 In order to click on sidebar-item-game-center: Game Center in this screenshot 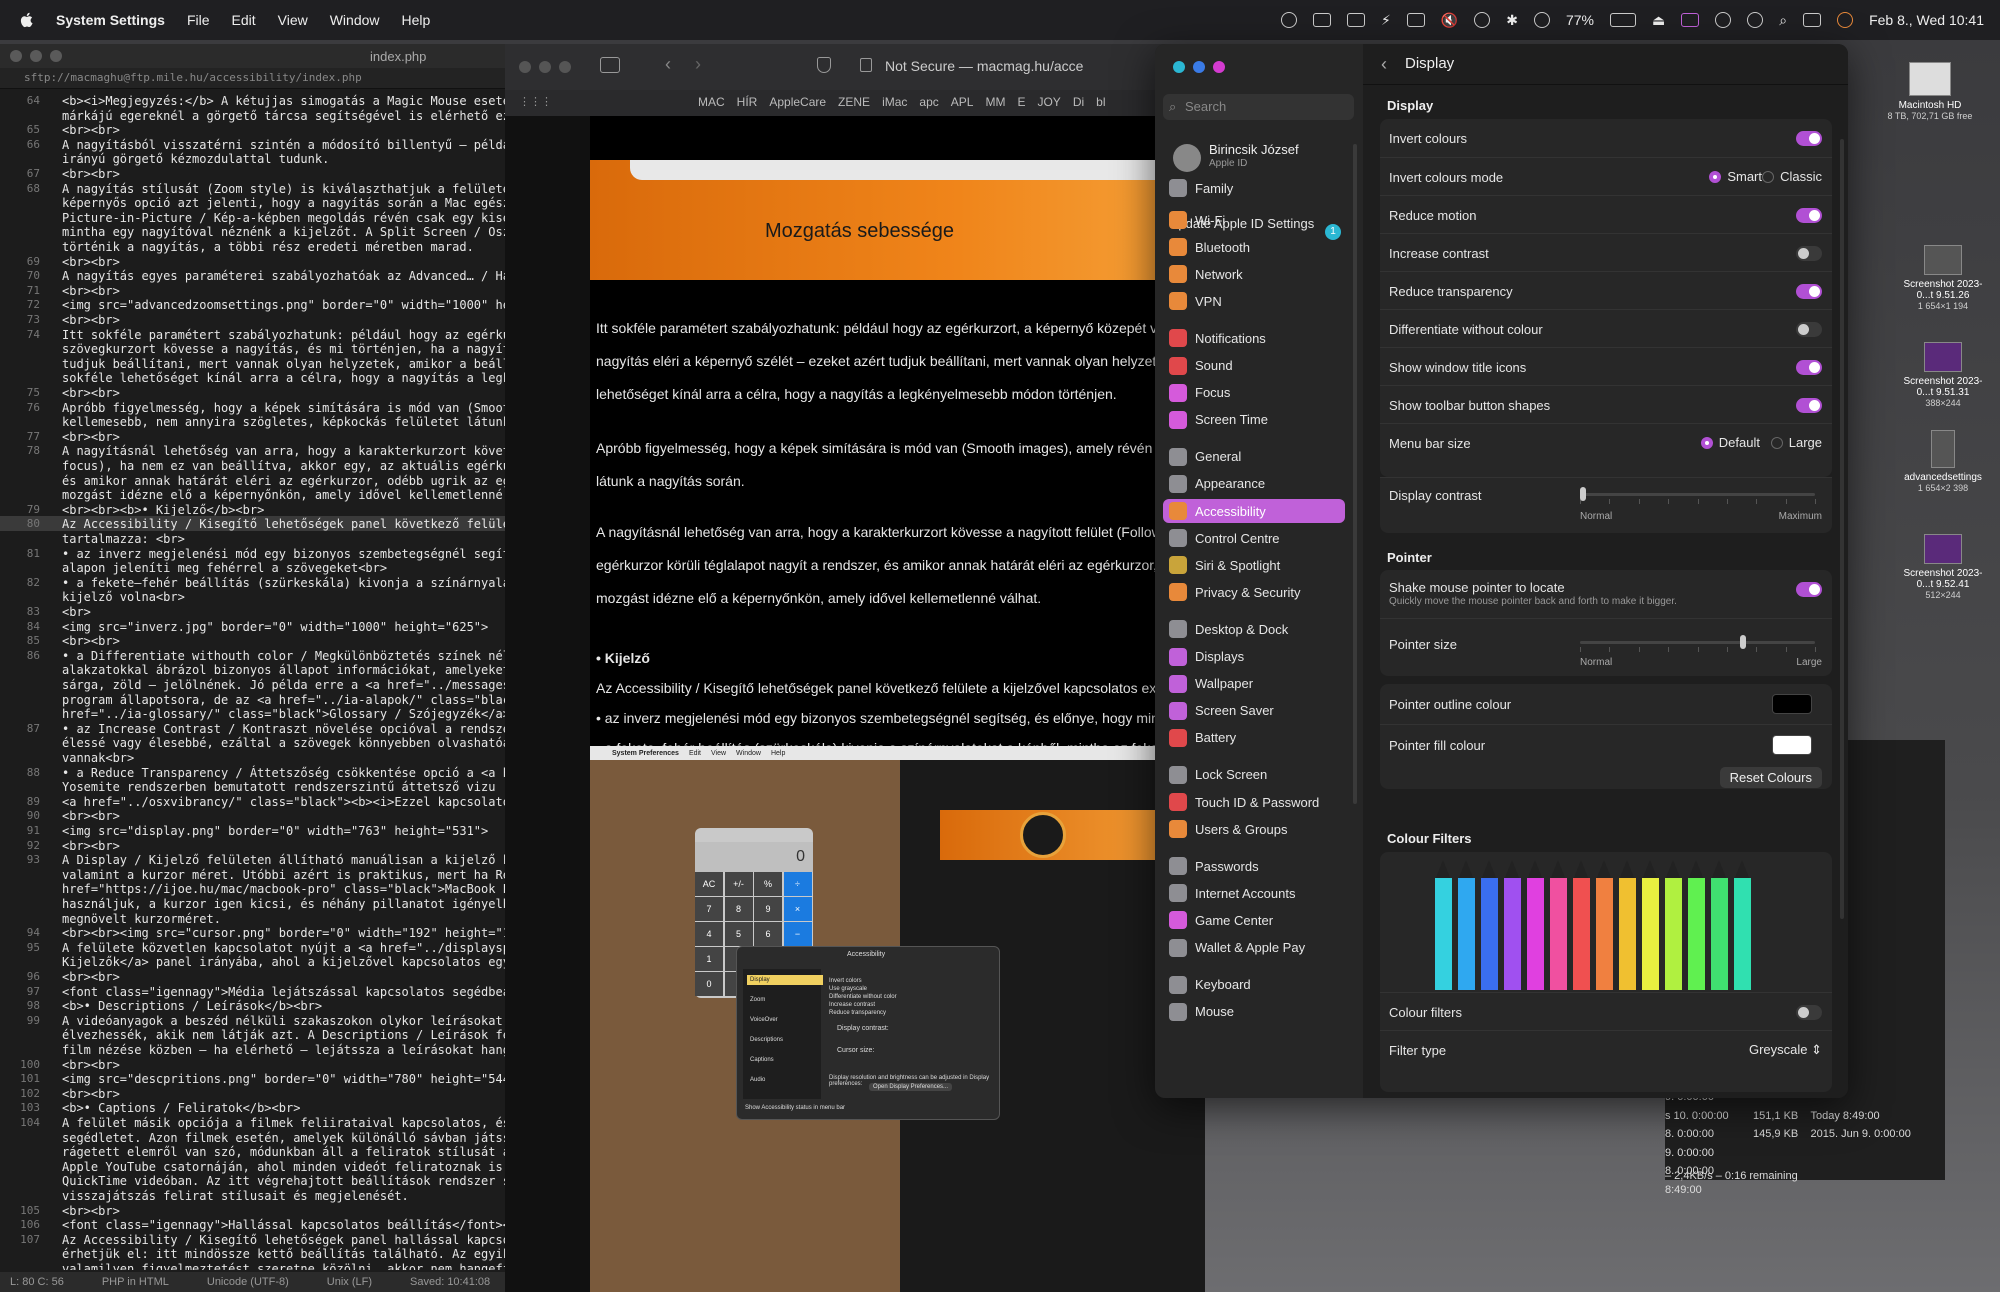, I will do `click(1254, 920)`.